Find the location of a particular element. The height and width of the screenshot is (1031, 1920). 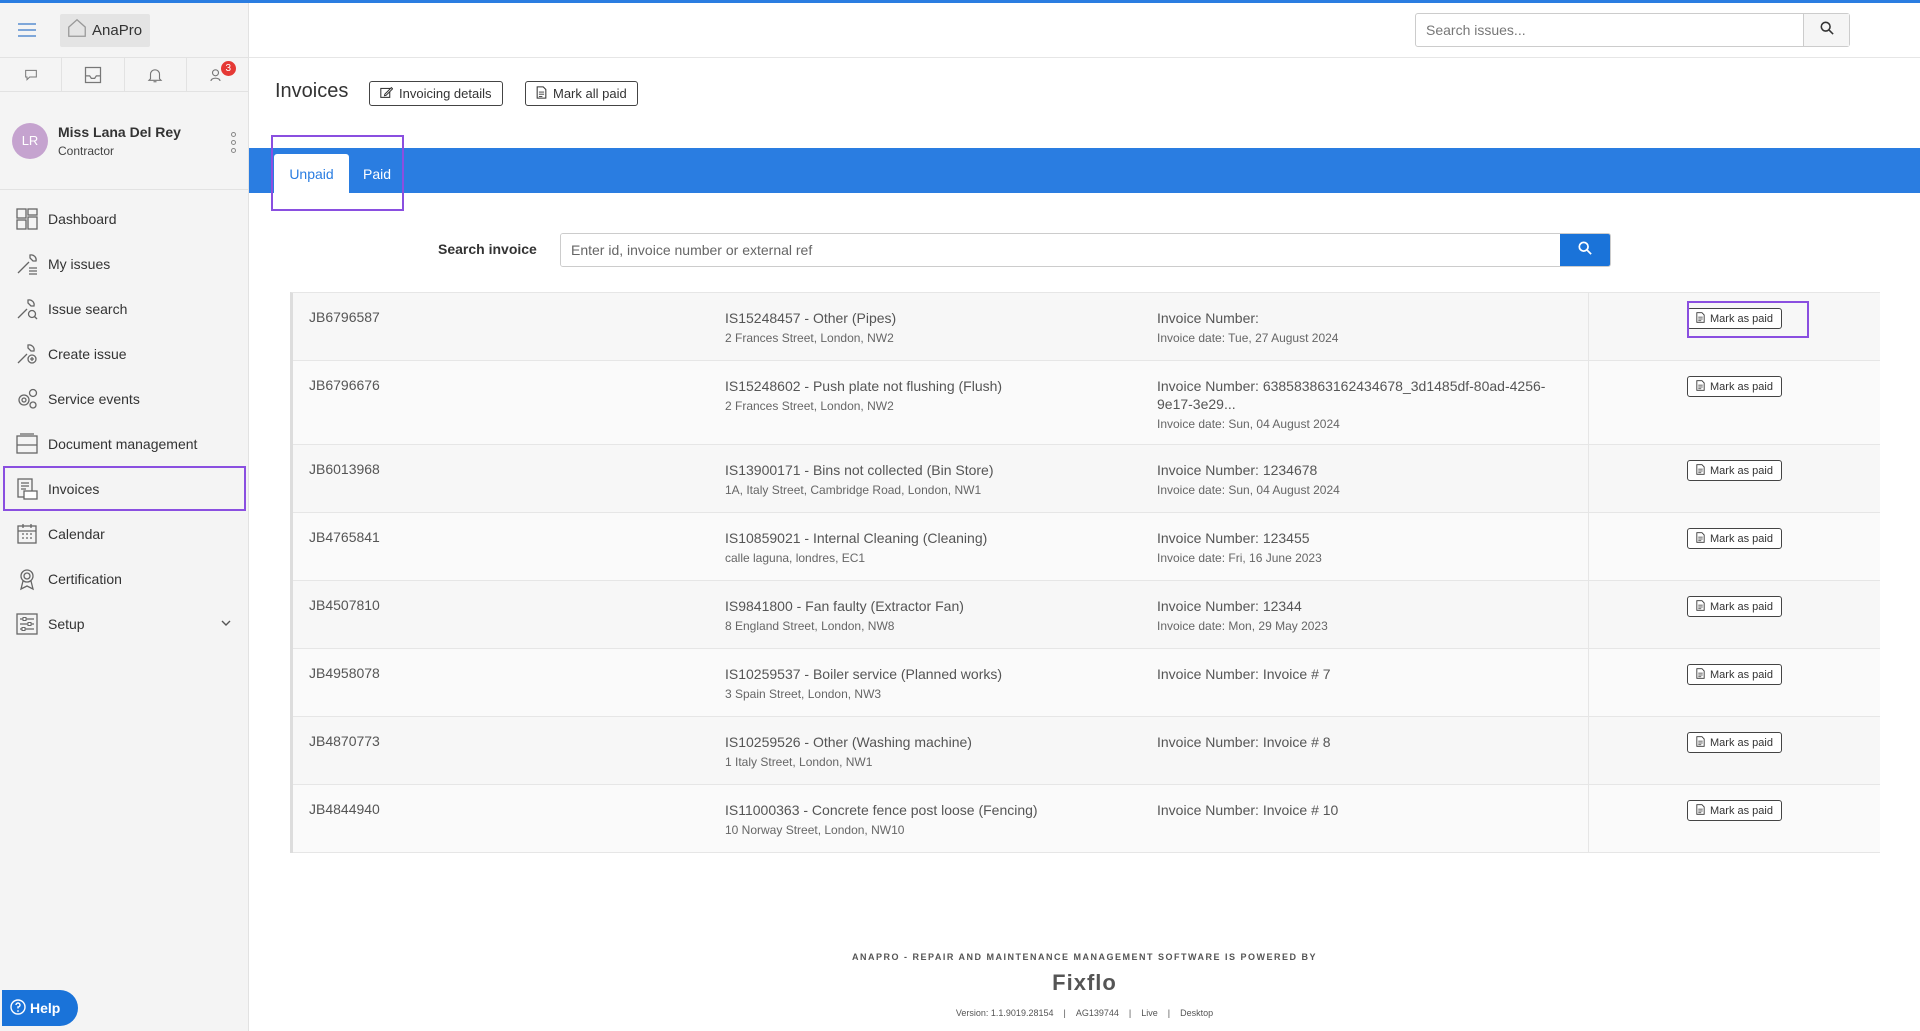

user-profile: LR Miss Lana Del Rey Contractor is located at coordinates (124, 141).